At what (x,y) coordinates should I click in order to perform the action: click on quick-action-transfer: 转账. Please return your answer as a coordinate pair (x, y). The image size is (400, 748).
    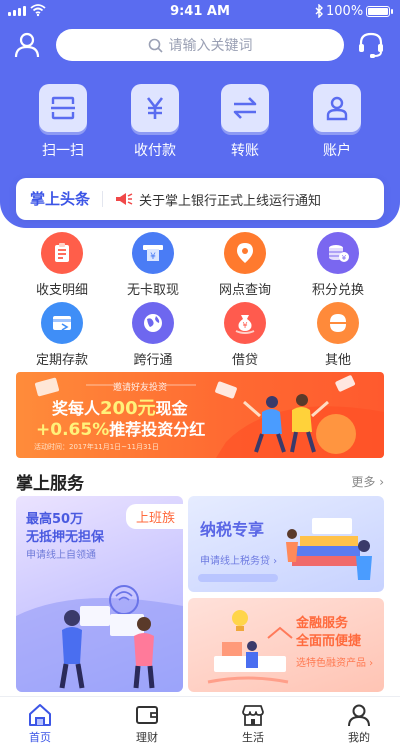
    Looking at the image, I should click on (245, 122).